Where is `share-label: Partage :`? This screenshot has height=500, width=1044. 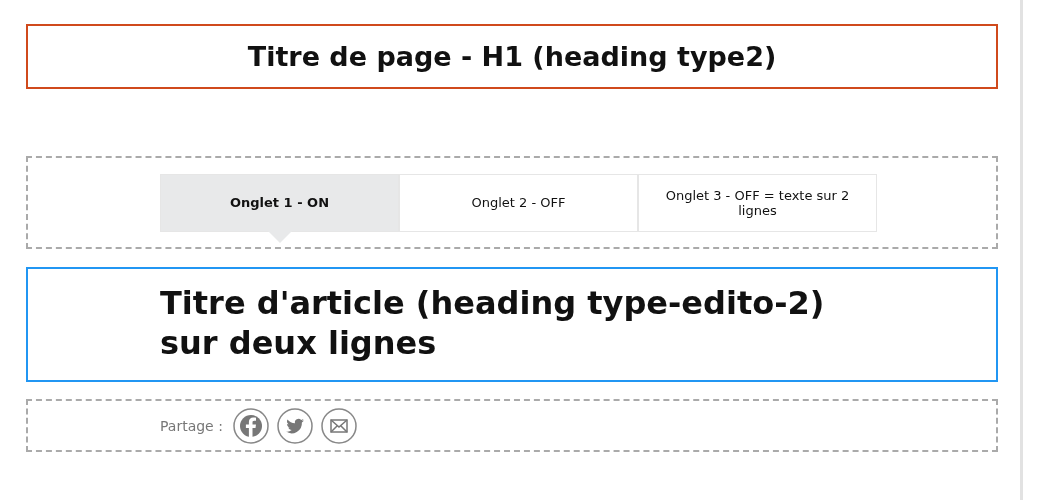
share-label: Partage : is located at coordinates (191, 425).